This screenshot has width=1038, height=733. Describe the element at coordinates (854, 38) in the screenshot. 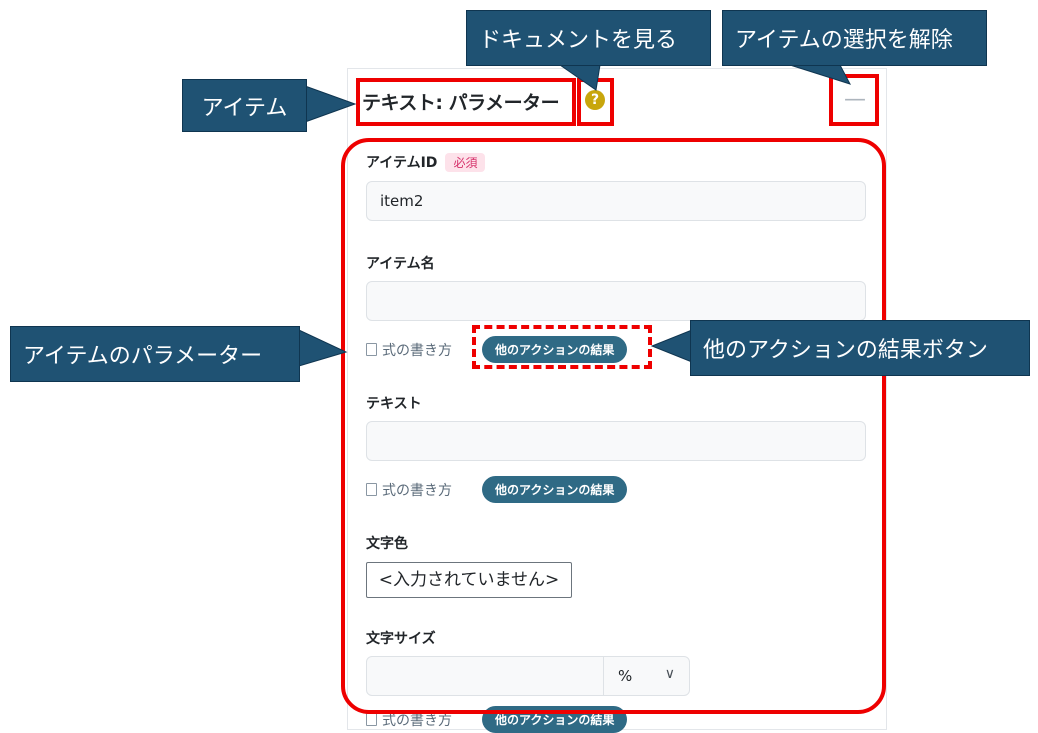

I see `callout-deselect: アイテムの選択を解除` at that location.